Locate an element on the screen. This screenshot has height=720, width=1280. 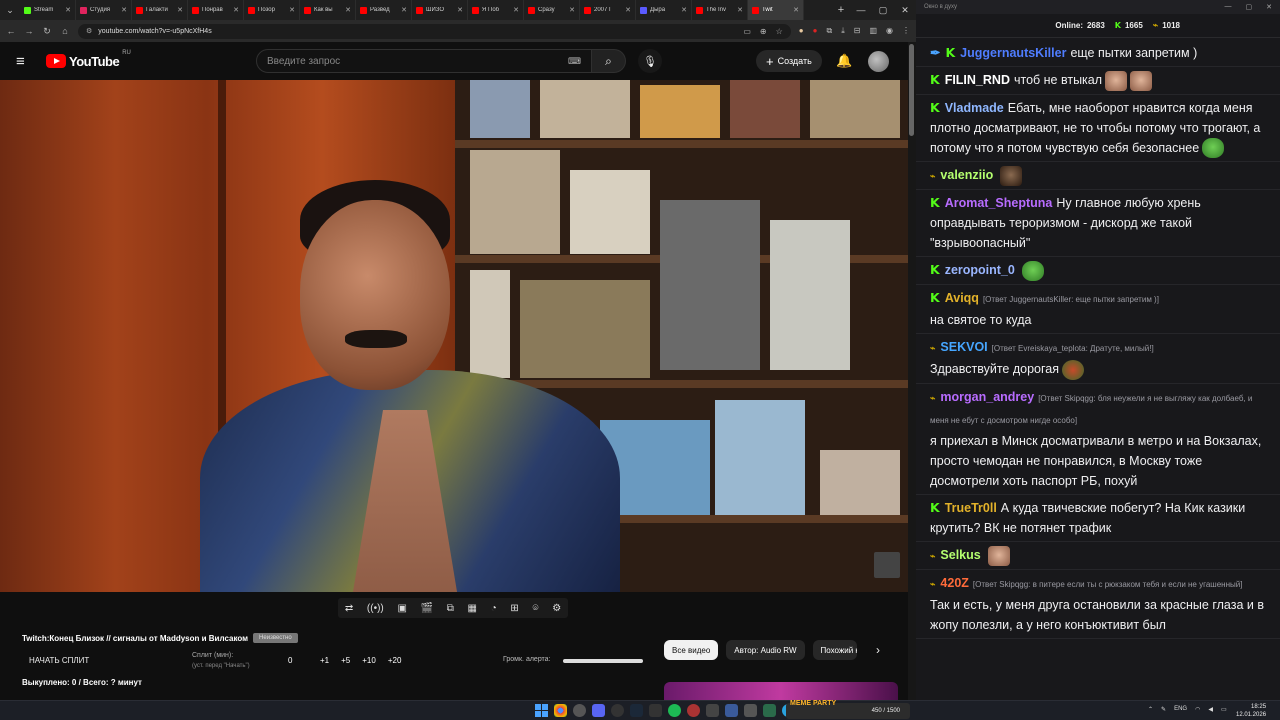
profile-icon: ◉ is located at coordinates (889, 31).